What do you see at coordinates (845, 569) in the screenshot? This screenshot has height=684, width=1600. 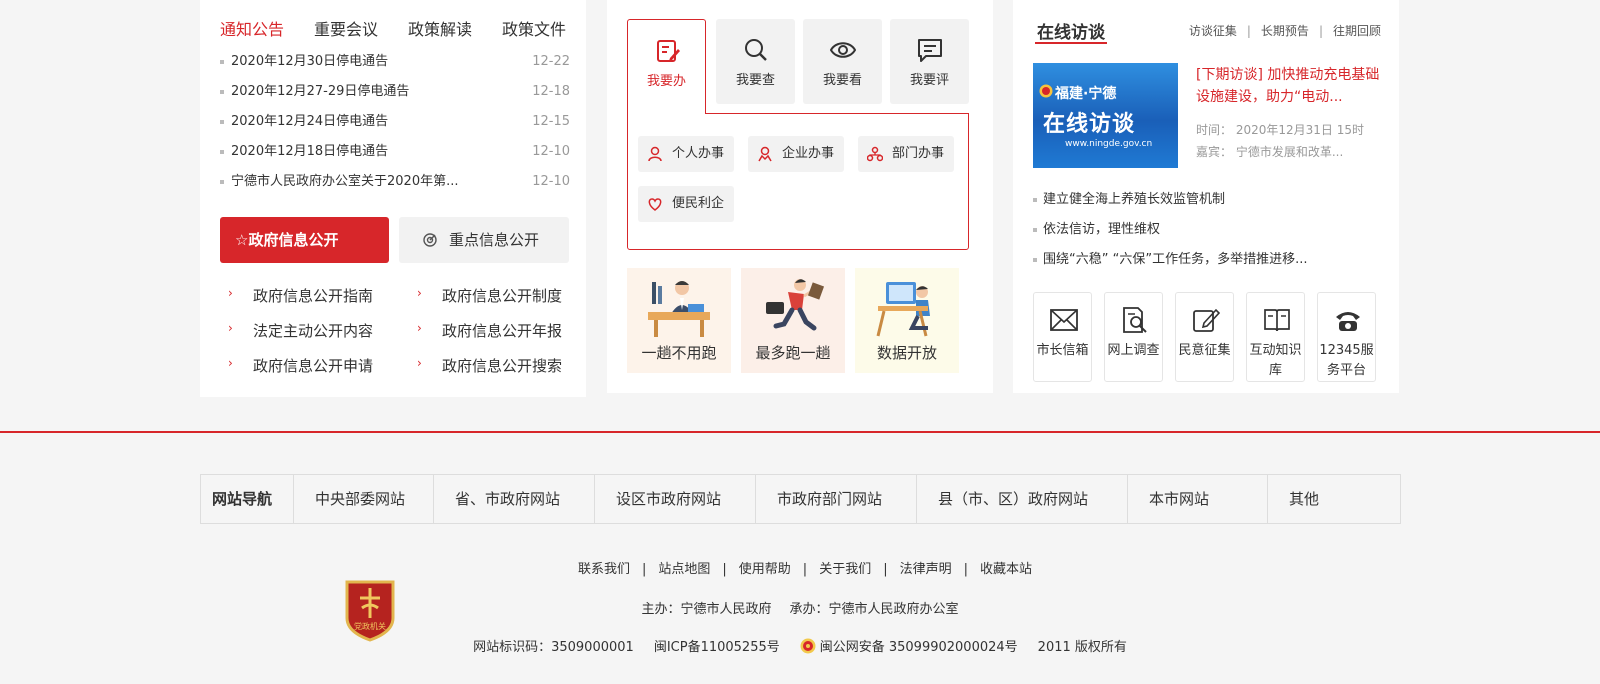 I see `about-us-link: 关于我们` at bounding box center [845, 569].